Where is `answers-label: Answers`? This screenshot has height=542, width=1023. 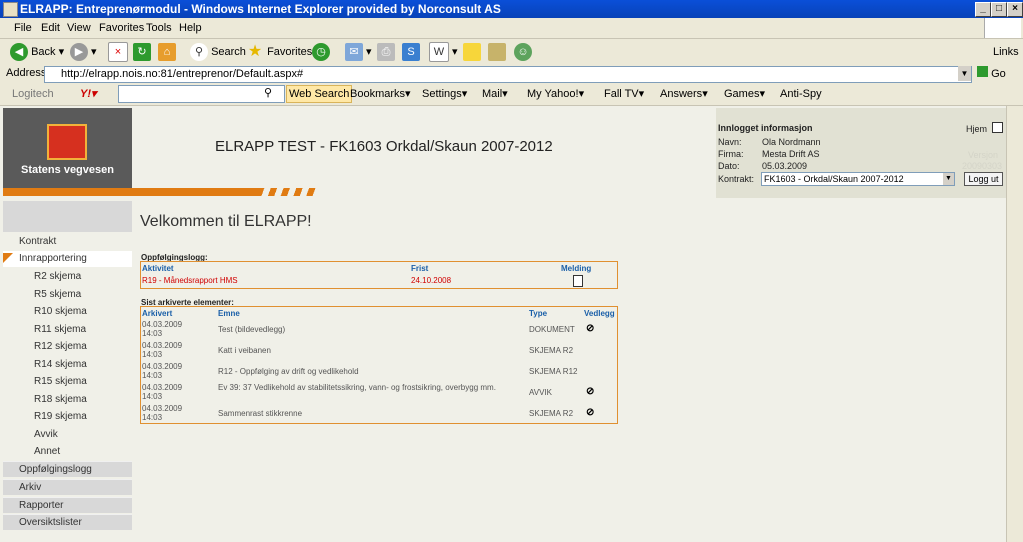 answers-label: Answers is located at coordinates (681, 94).